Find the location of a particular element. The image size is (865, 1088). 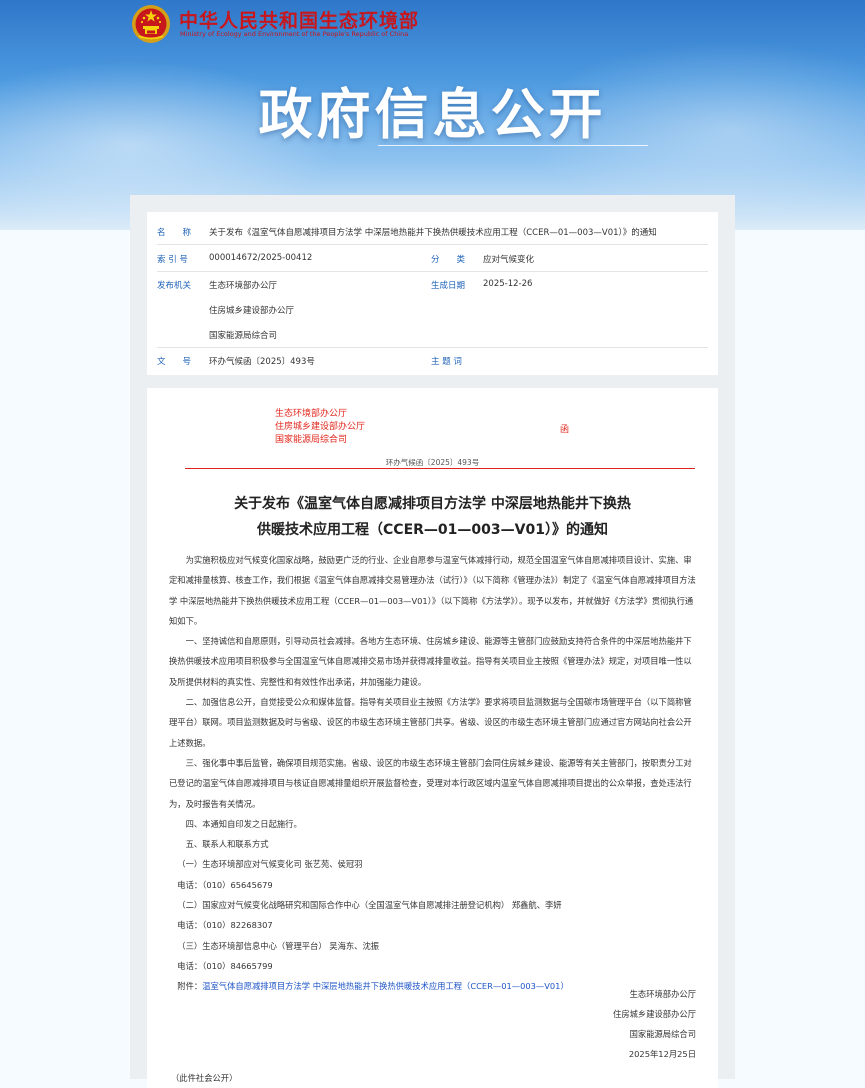

red-divider is located at coordinates (440, 468).